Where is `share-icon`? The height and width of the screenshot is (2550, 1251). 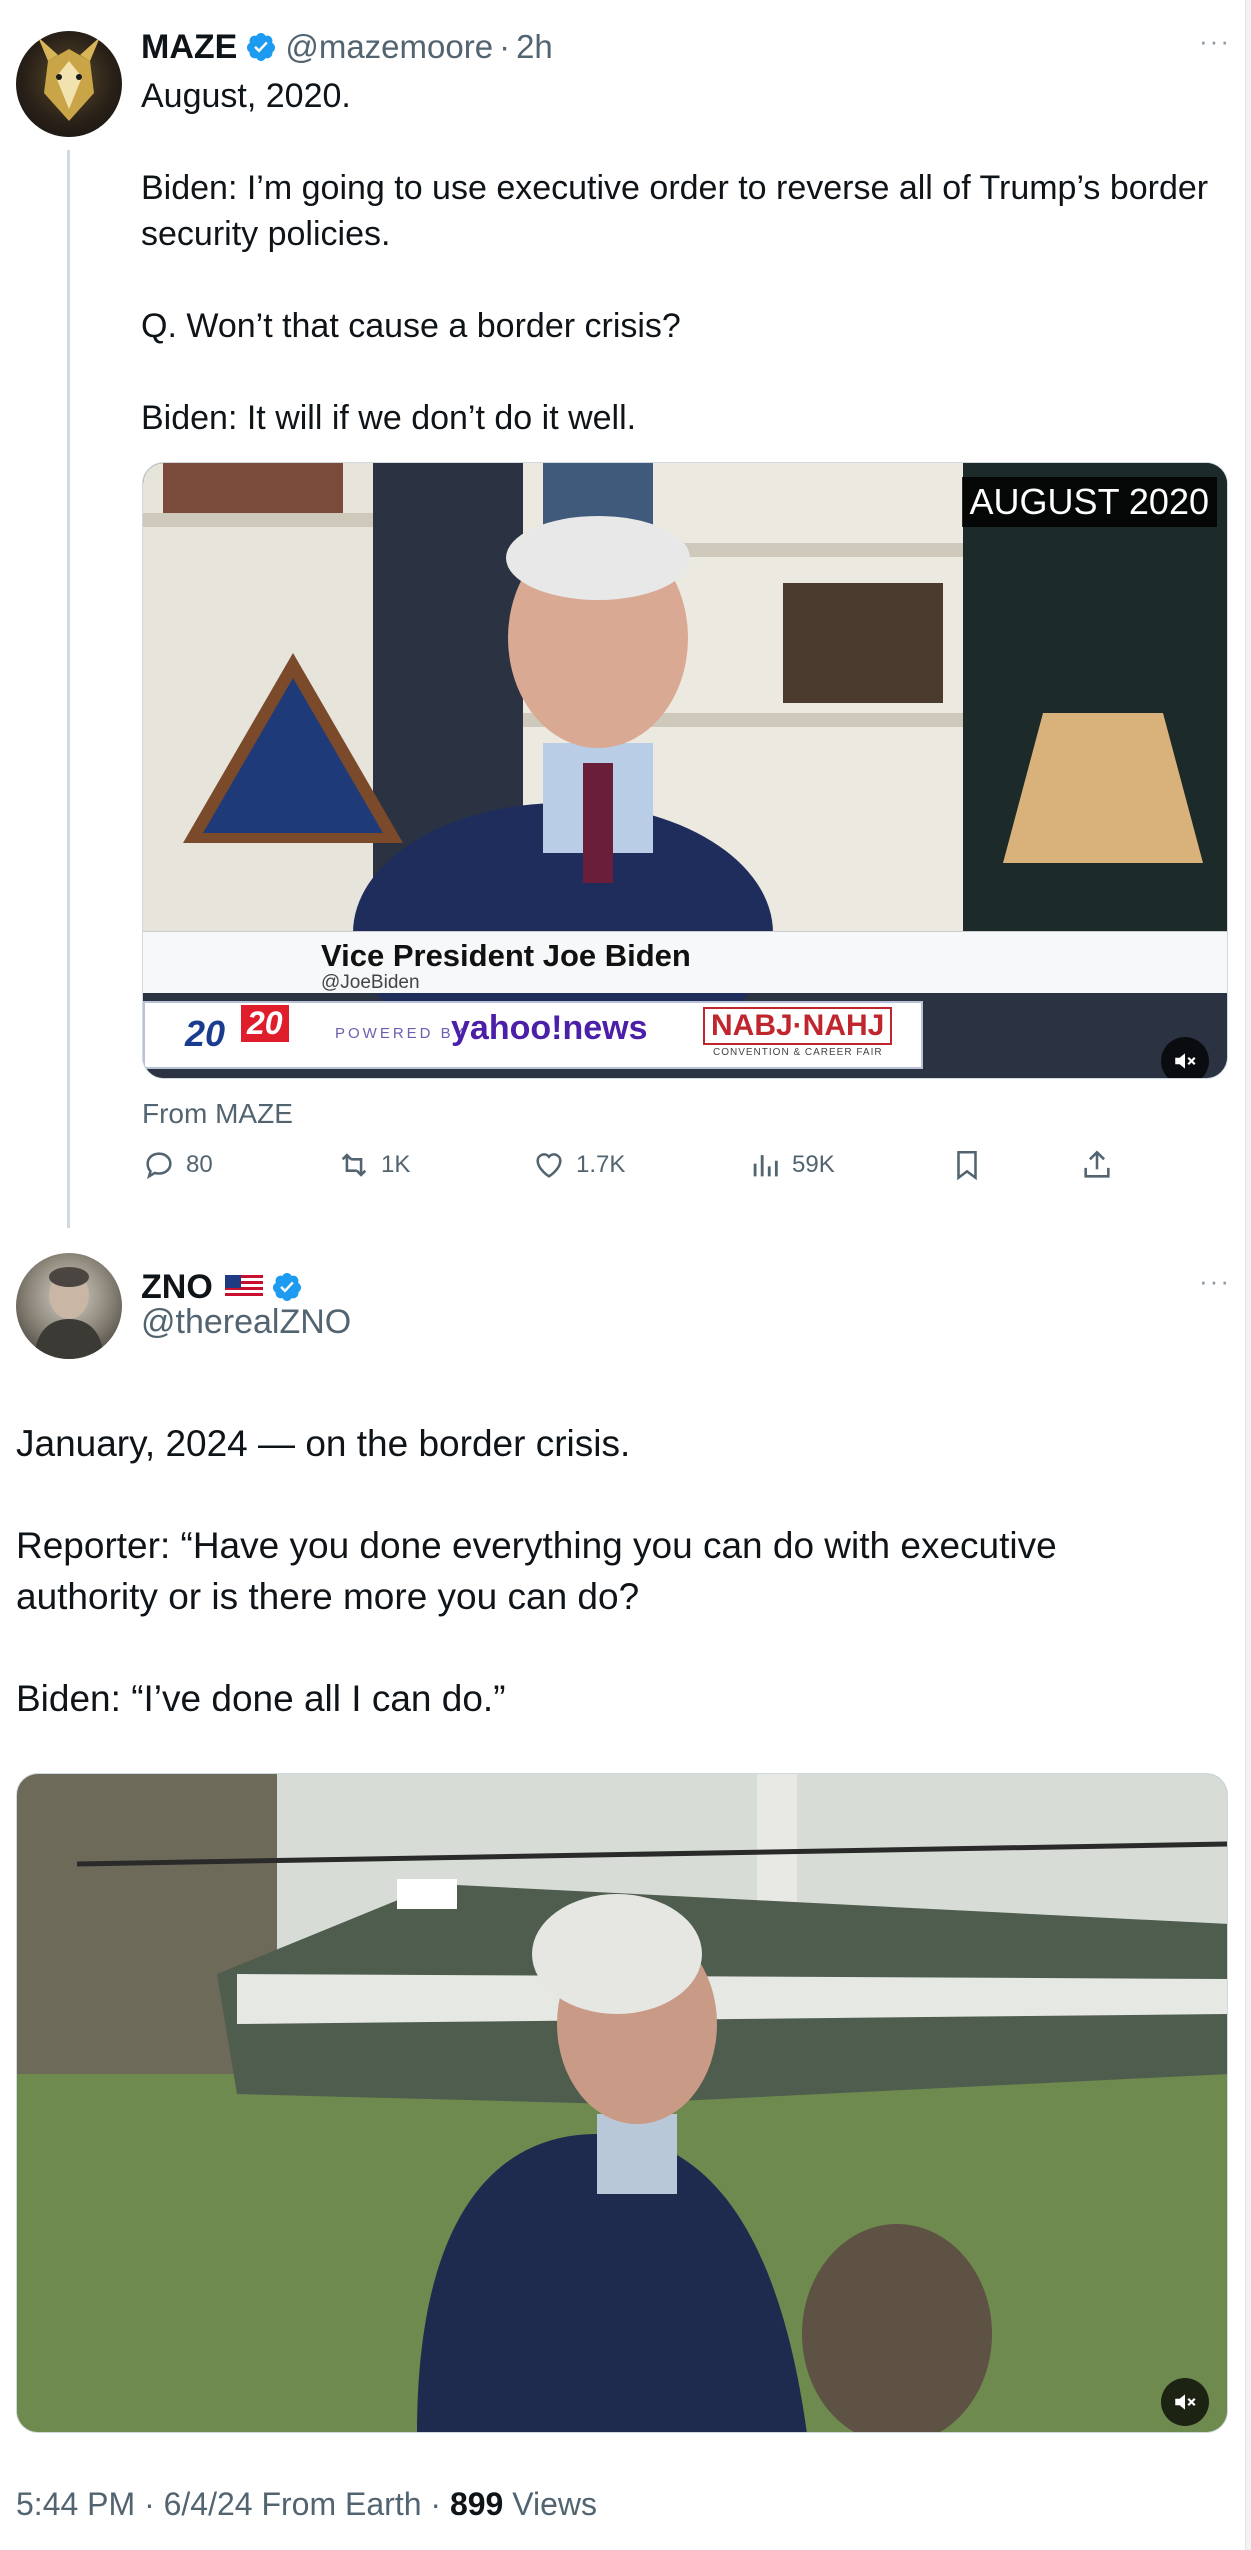 share-icon is located at coordinates (1097, 1164).